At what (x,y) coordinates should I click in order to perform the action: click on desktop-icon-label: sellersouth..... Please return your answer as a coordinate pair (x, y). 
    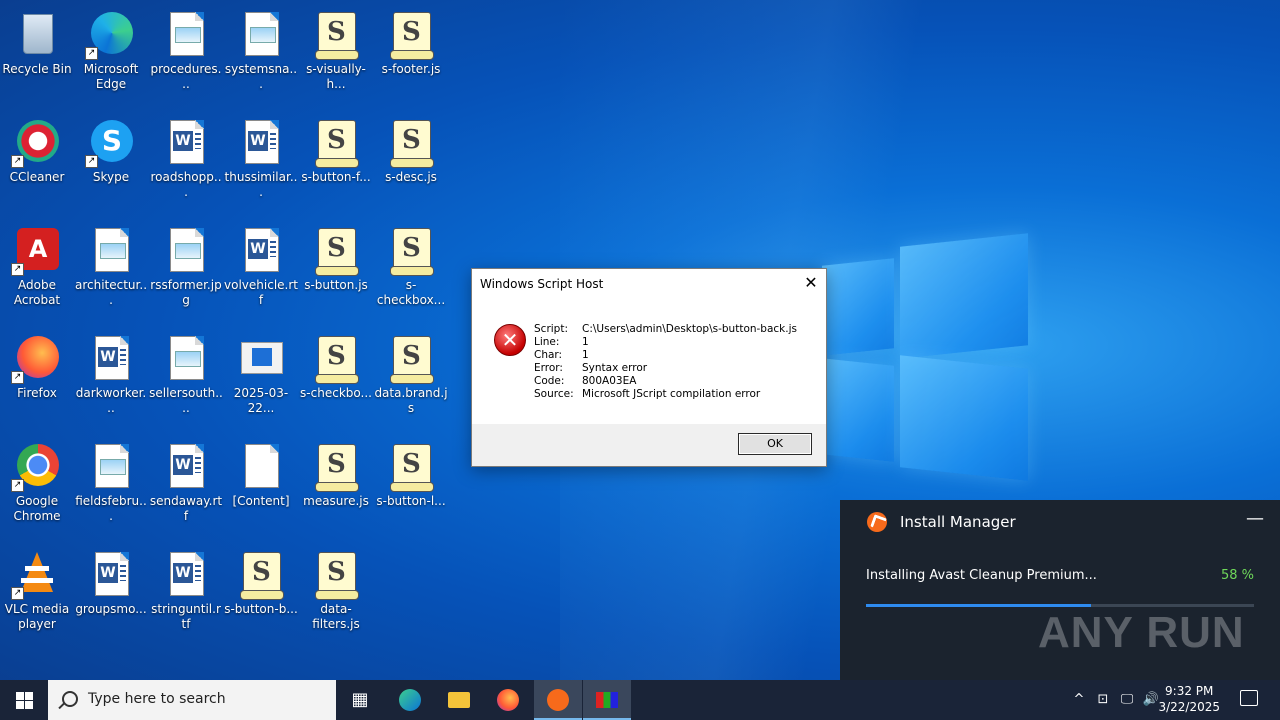
    Looking at the image, I should click on (186, 400).